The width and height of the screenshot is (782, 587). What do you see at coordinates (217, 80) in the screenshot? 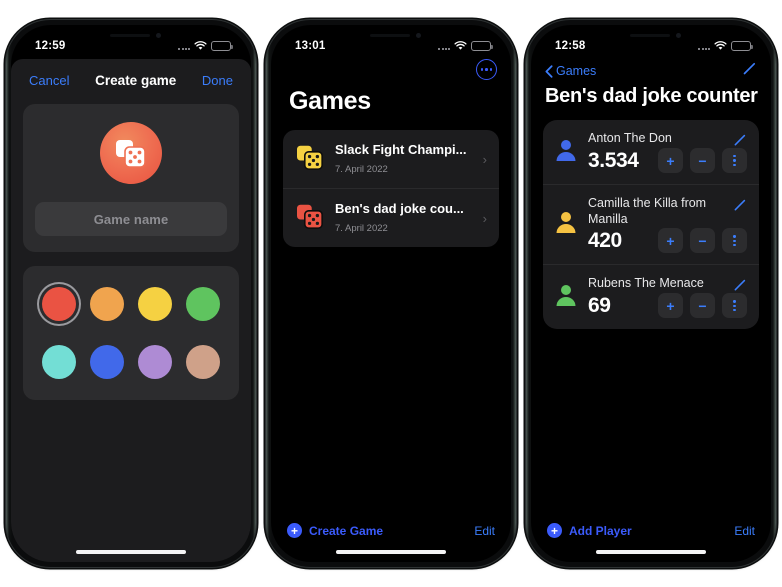
I see `done-button: Done` at bounding box center [217, 80].